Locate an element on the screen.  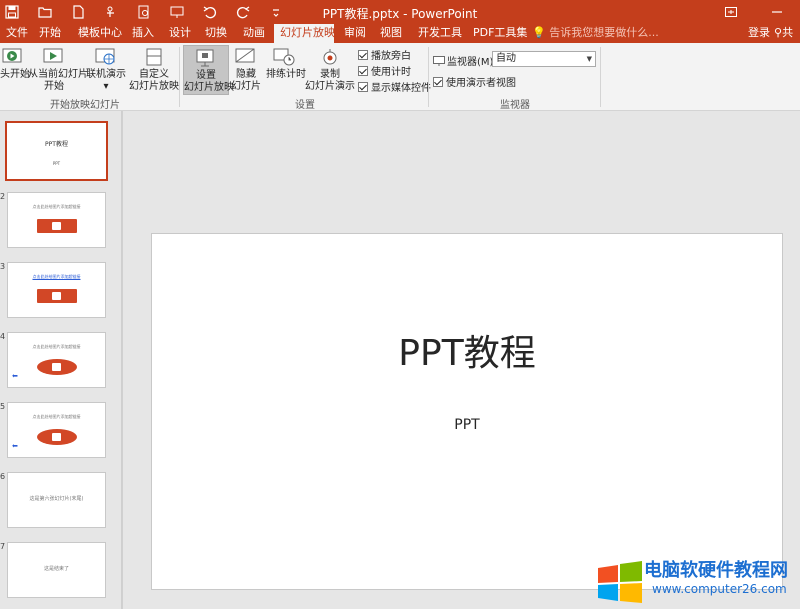
minimize-icon is located at coordinates (777, 12).